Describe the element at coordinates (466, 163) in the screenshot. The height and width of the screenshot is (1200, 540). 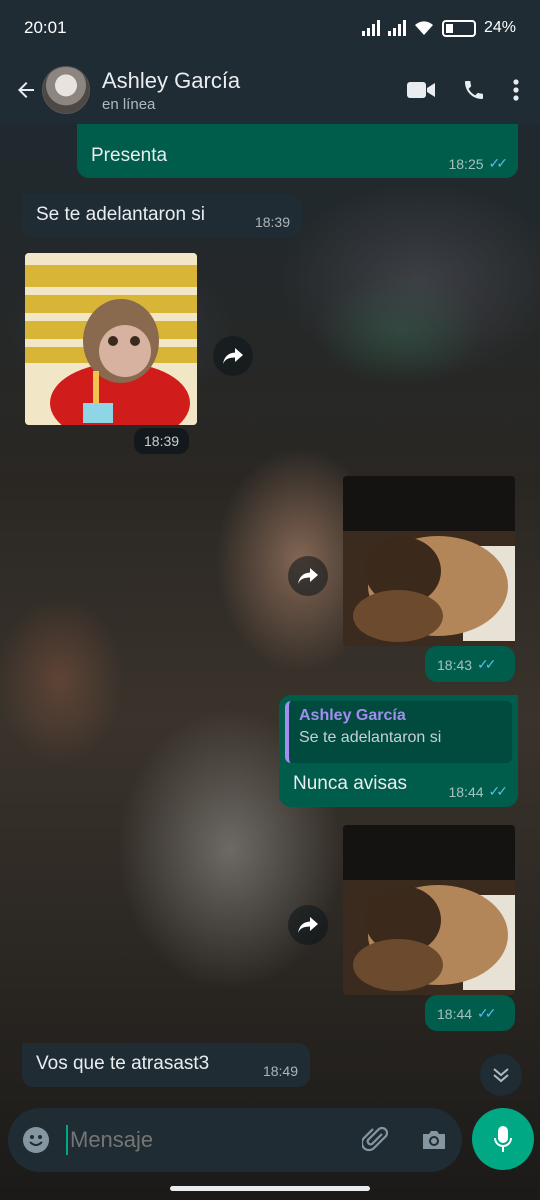
I see `message-time: 18:25` at that location.